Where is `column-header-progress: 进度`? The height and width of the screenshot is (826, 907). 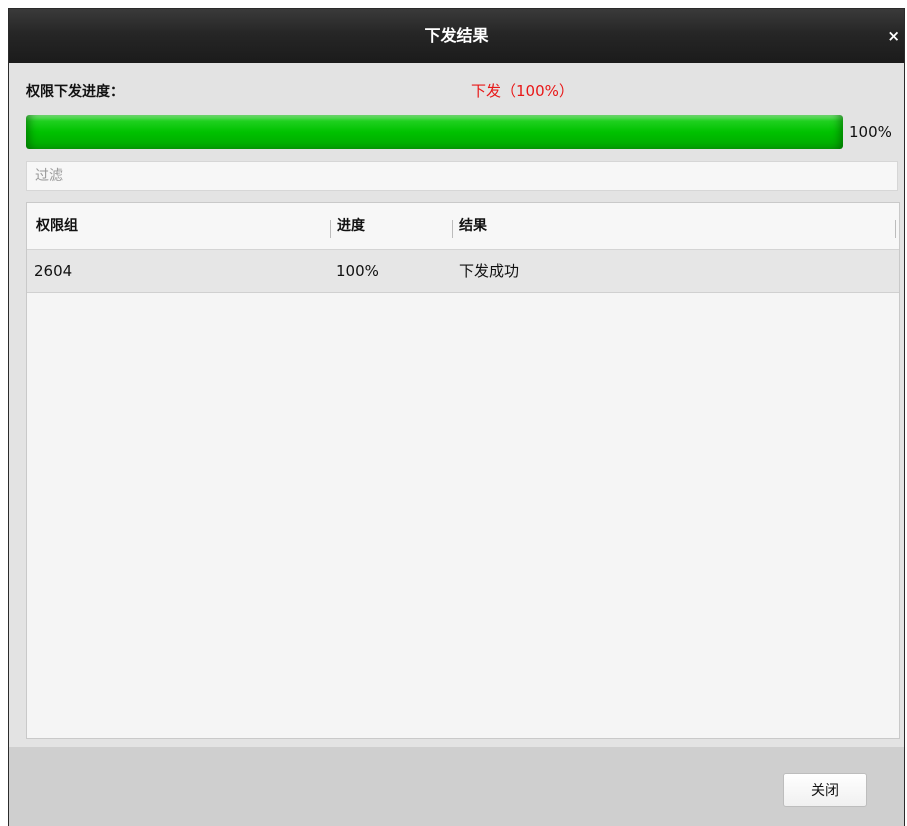 column-header-progress: 进度 is located at coordinates (351, 226).